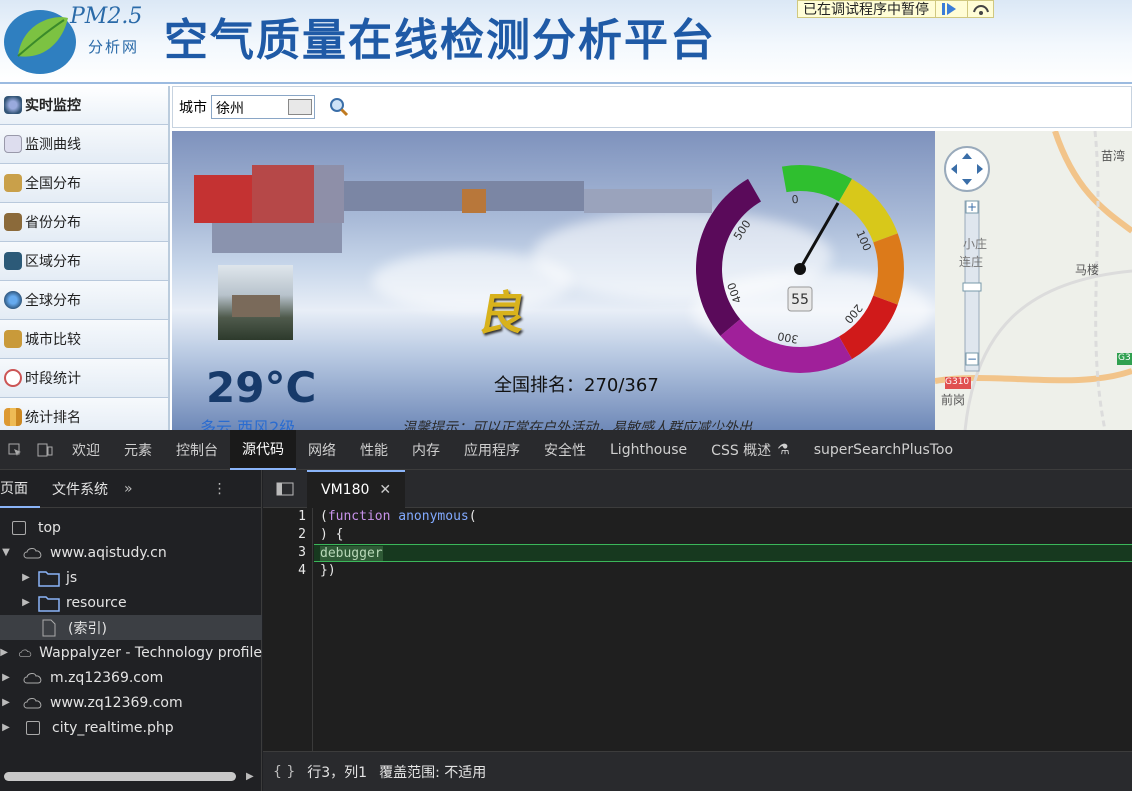 The height and width of the screenshot is (791, 1132). I want to click on calendar-icon, so click(300, 107).